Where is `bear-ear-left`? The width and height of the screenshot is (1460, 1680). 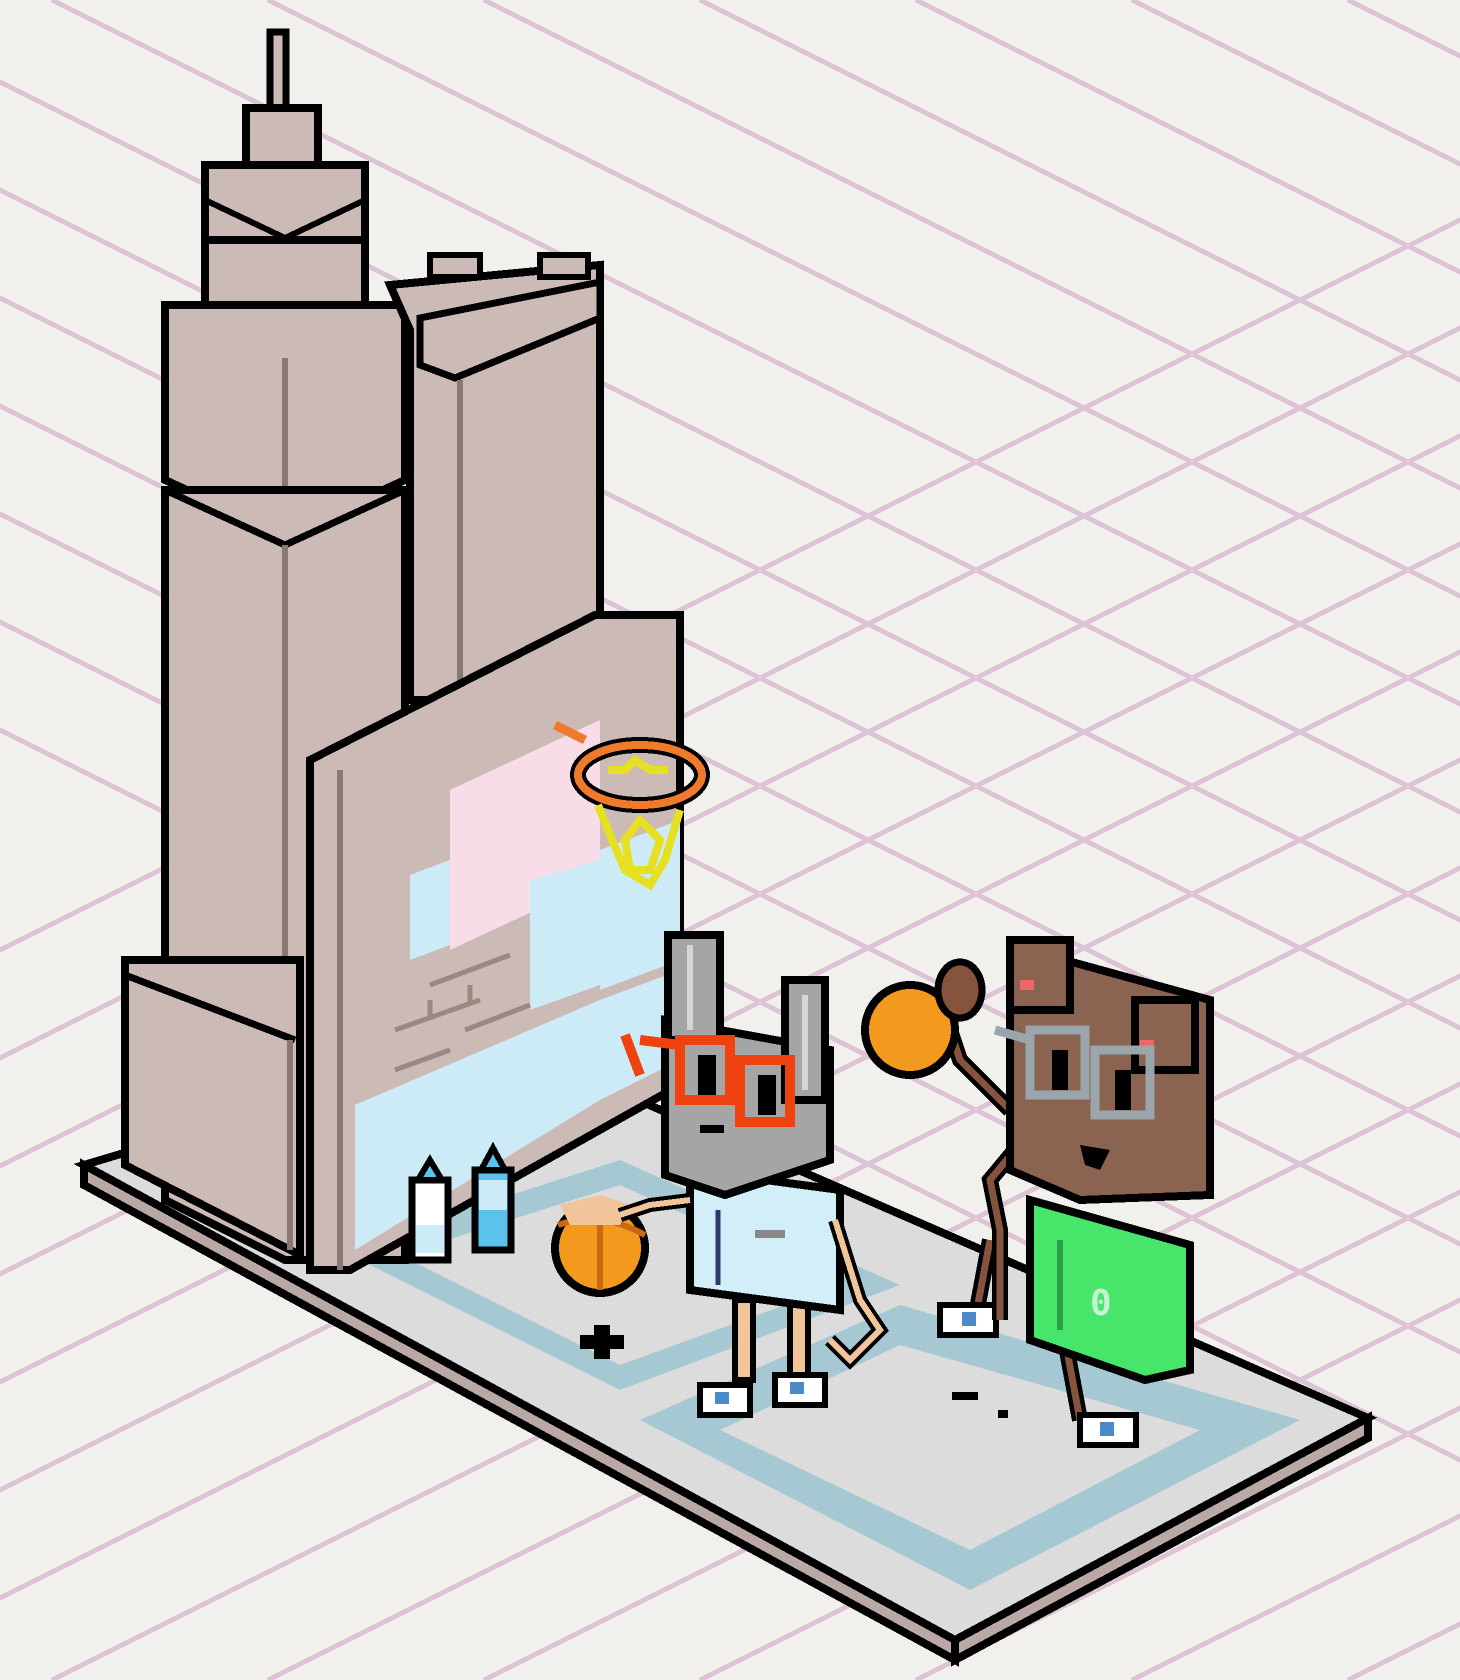 bear-ear-left is located at coordinates (1040, 975).